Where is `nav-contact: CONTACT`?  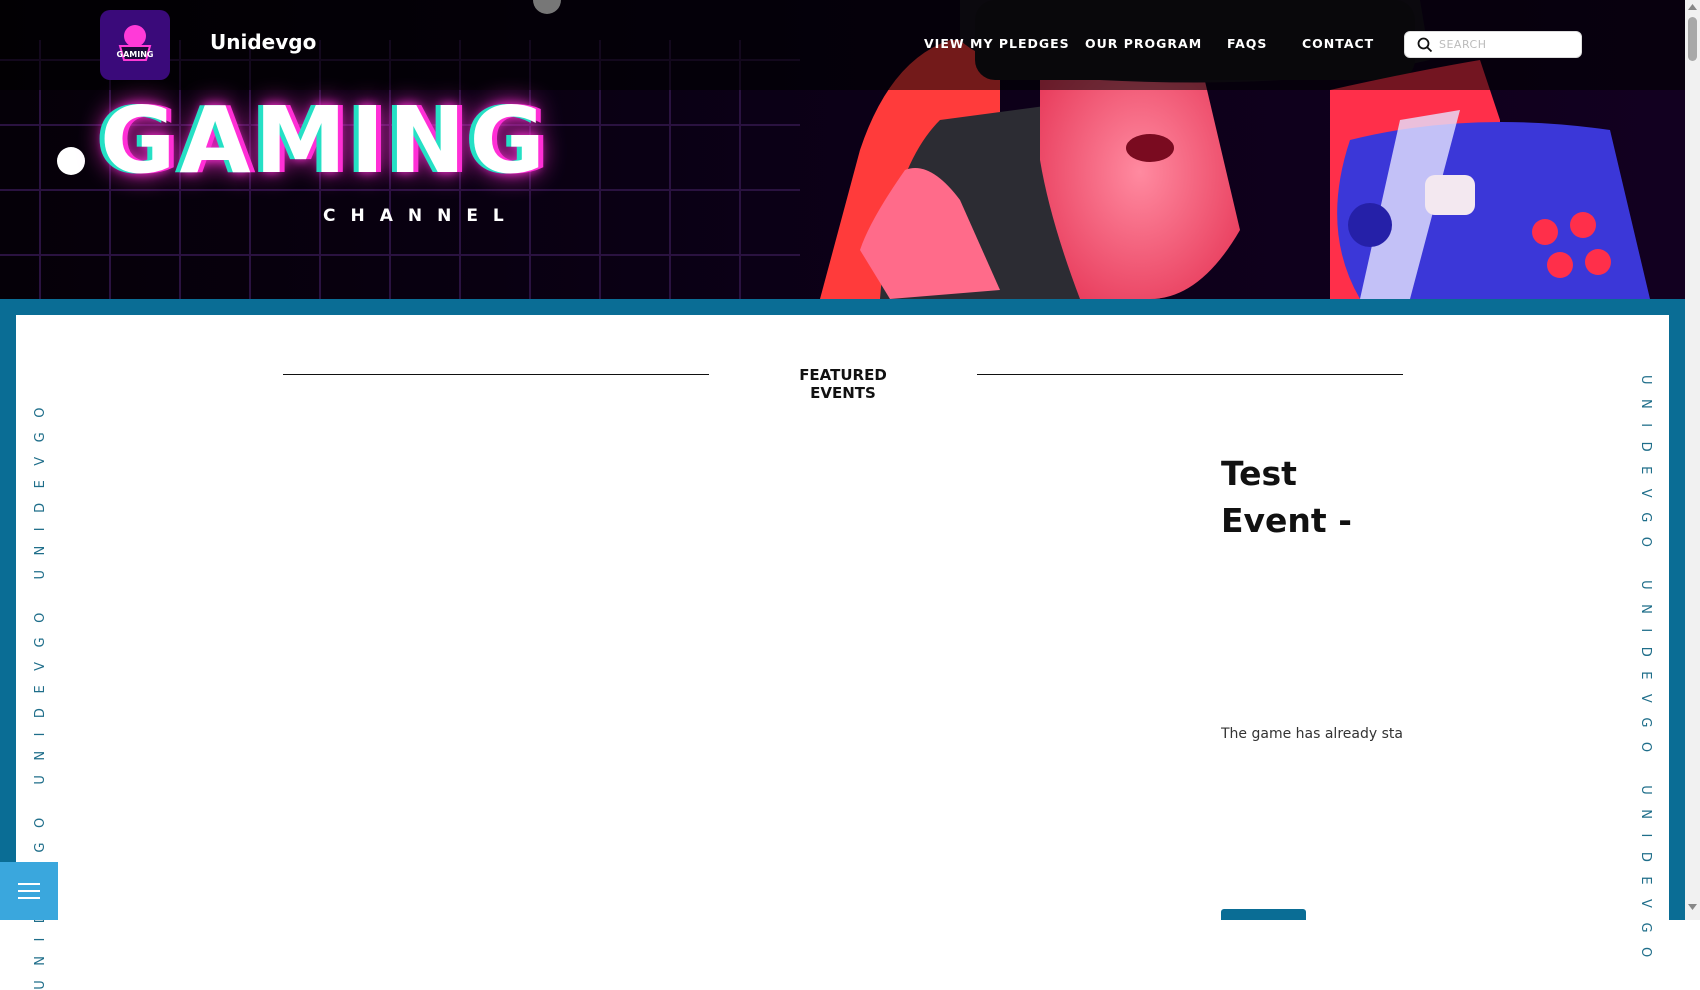 nav-contact: CONTACT is located at coordinates (1338, 43).